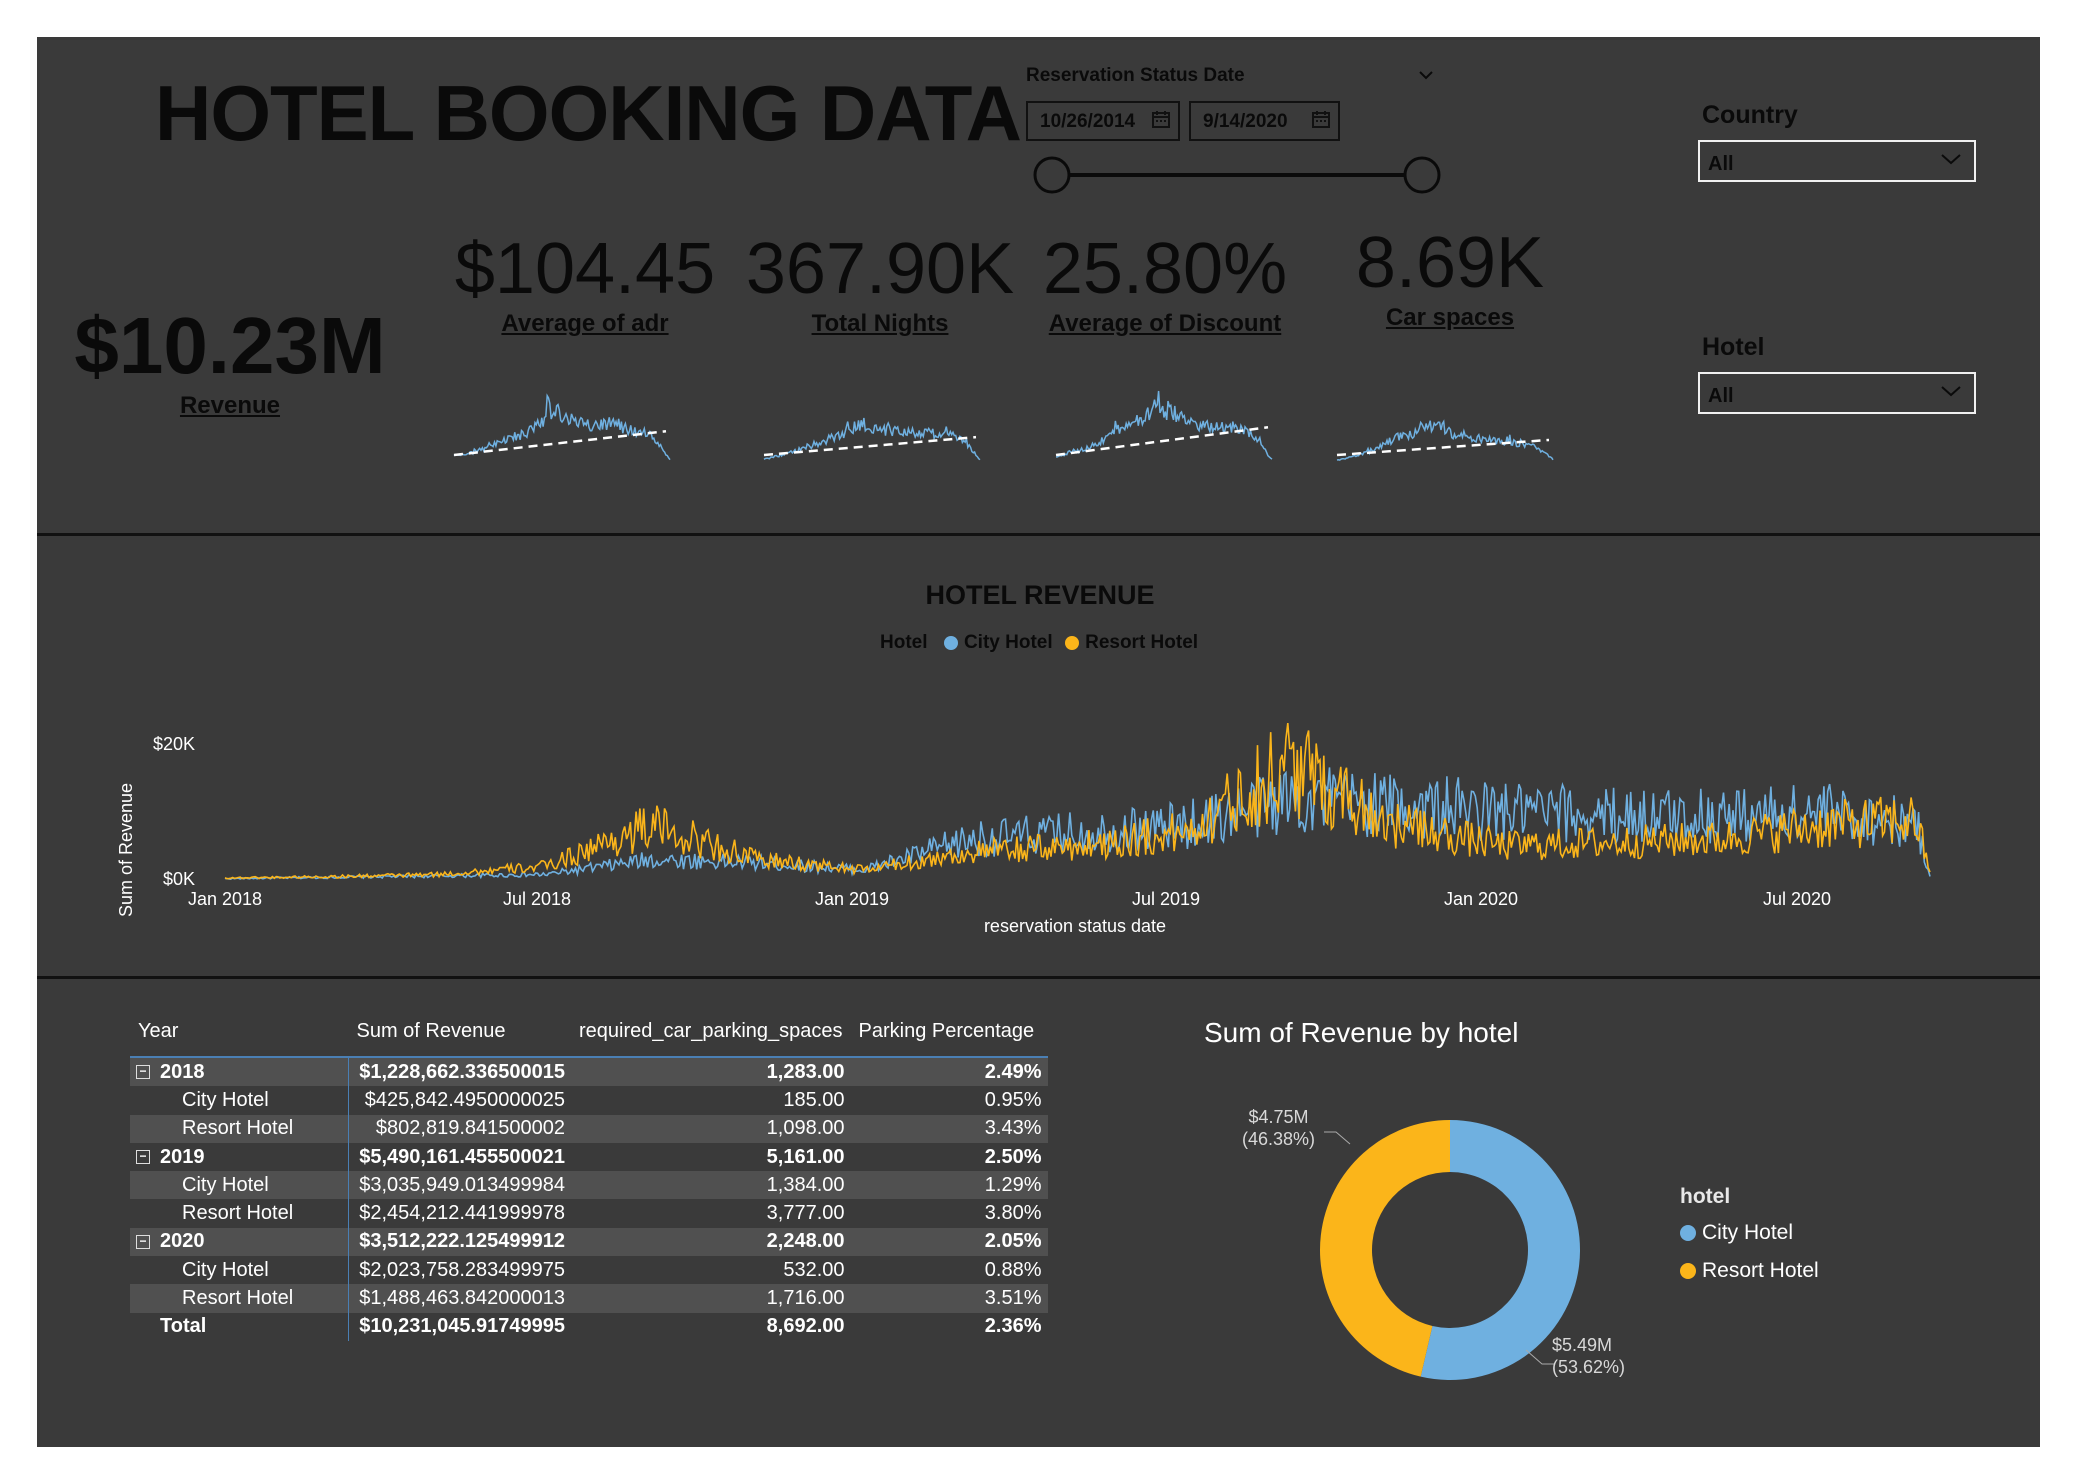 This screenshot has width=2075, height=1482. Describe the element at coordinates (1013, 1213) in the screenshot. I see `cell-pct: 3.80%` at that location.